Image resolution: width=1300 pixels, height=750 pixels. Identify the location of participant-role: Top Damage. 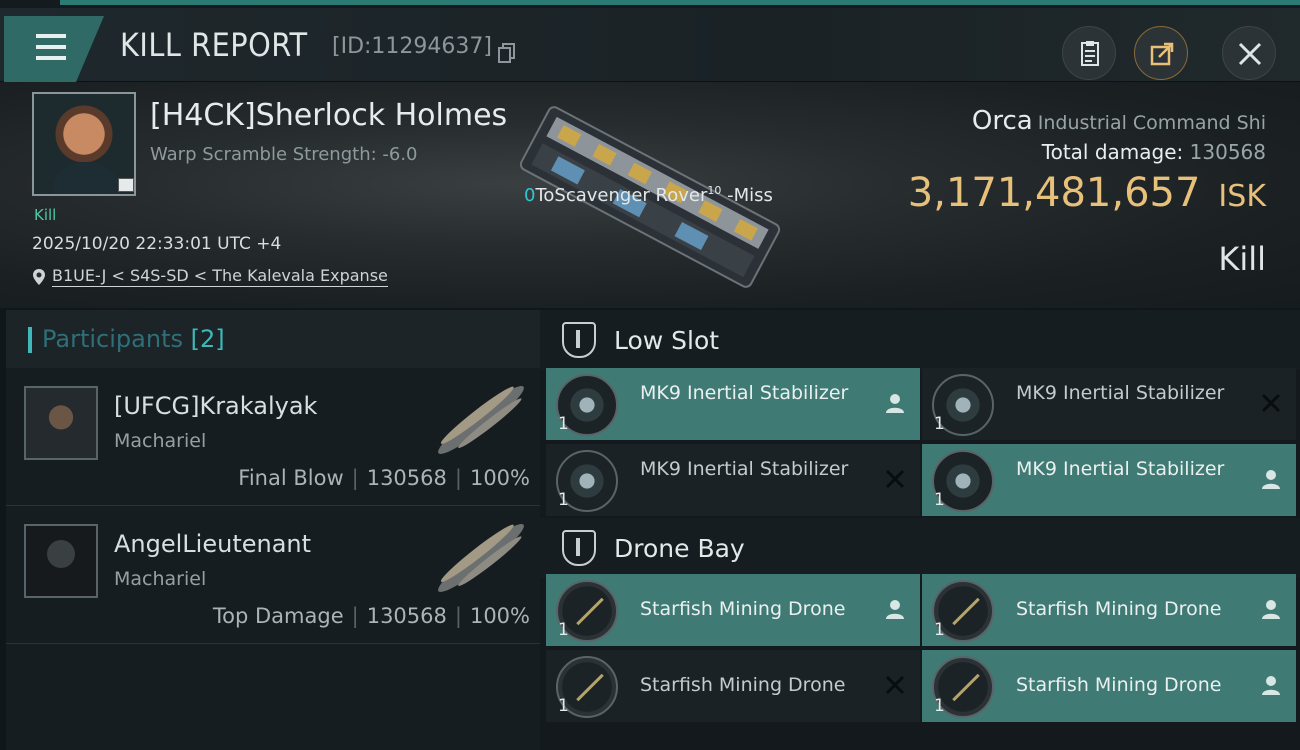
(278, 616).